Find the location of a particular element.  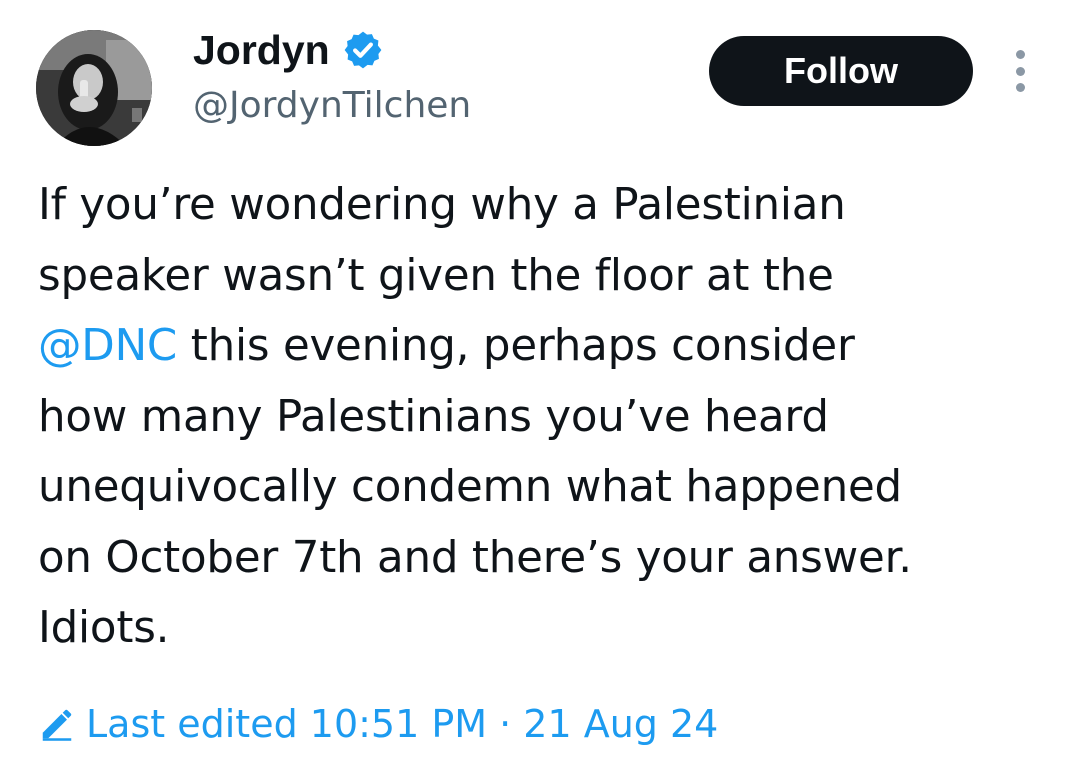

tweet-line: how many Palestinians you’ve heard is located at coordinates (433, 416).